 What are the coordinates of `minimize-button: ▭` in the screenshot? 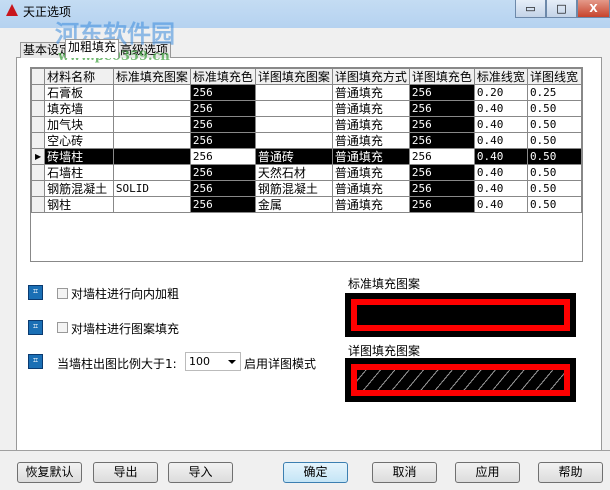 It's located at (530, 9).